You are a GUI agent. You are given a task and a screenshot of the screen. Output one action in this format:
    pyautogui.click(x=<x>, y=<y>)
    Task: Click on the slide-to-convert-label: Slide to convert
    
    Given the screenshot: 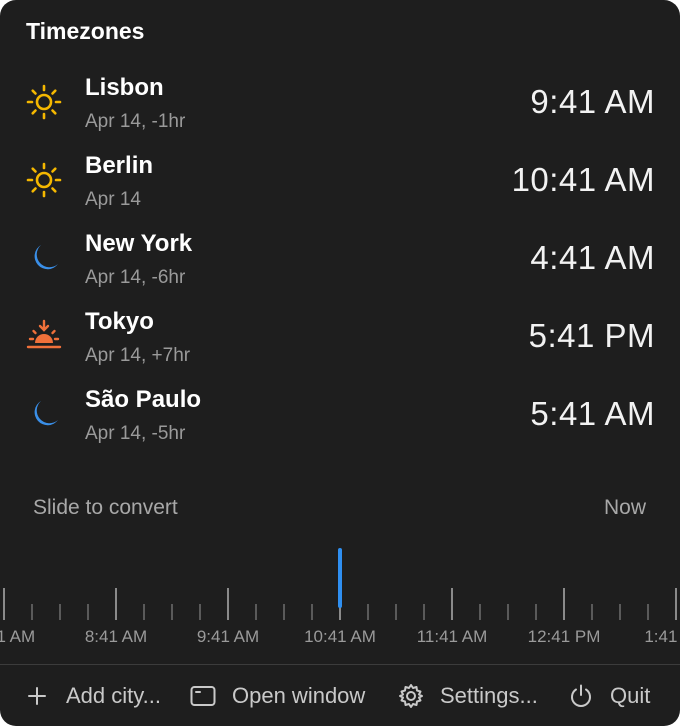 What is the action you would take?
    pyautogui.click(x=105, y=507)
    